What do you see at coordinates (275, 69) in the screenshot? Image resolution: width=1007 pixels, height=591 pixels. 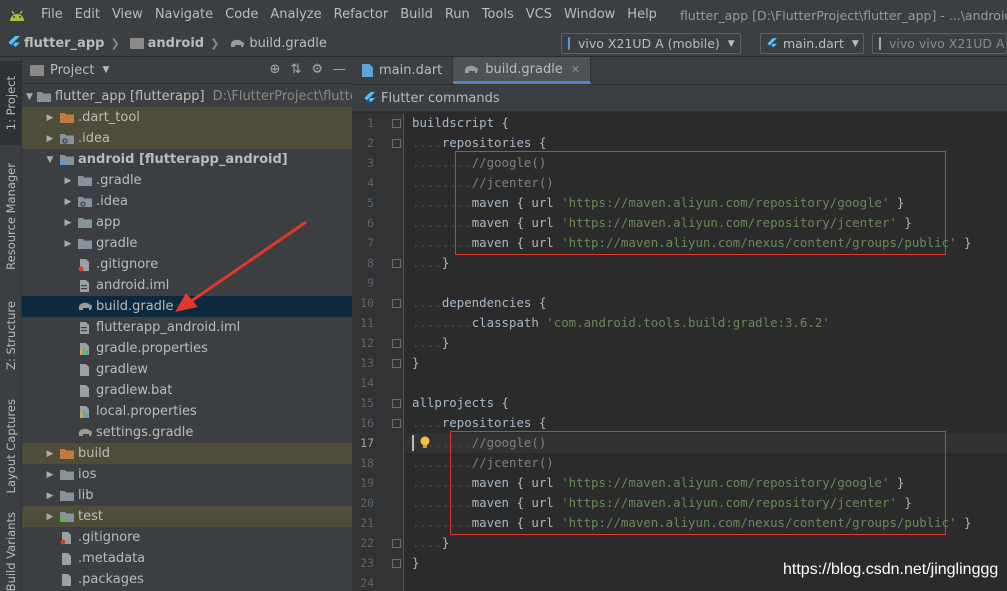 I see `locate-icon: ⊕` at bounding box center [275, 69].